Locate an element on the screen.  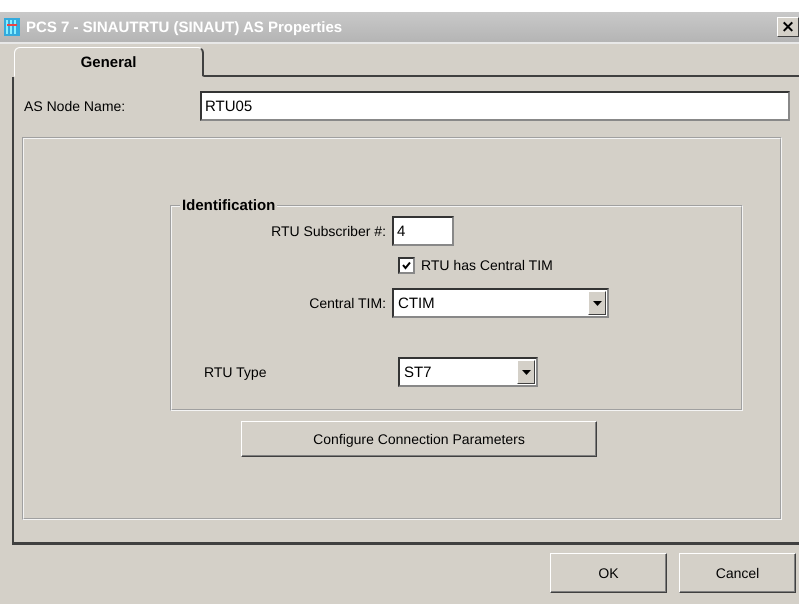
field-label: RTU Type is located at coordinates (235, 372).